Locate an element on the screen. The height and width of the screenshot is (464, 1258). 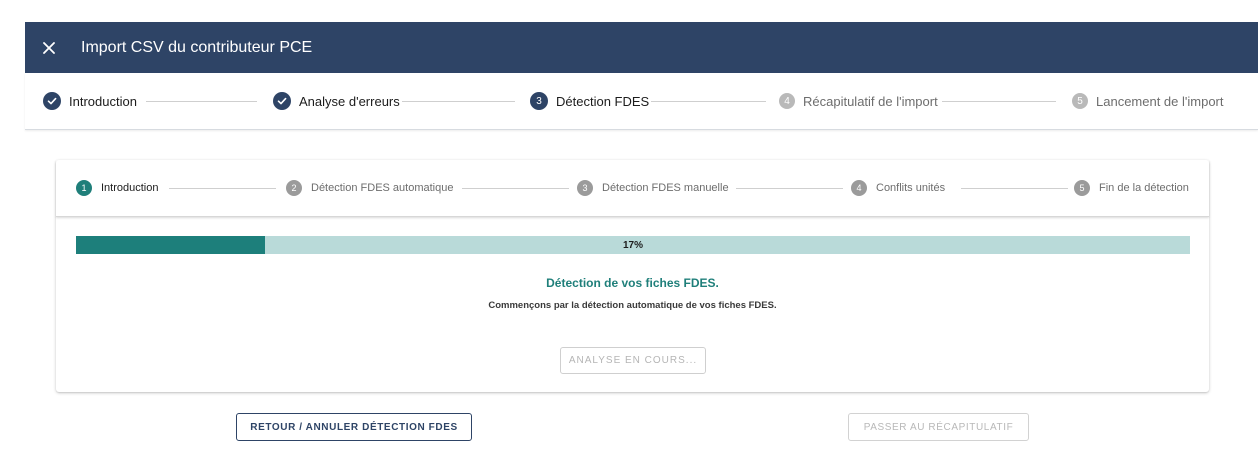
dialog-header: Import CSV du contributeur PCE is located at coordinates (641, 47).